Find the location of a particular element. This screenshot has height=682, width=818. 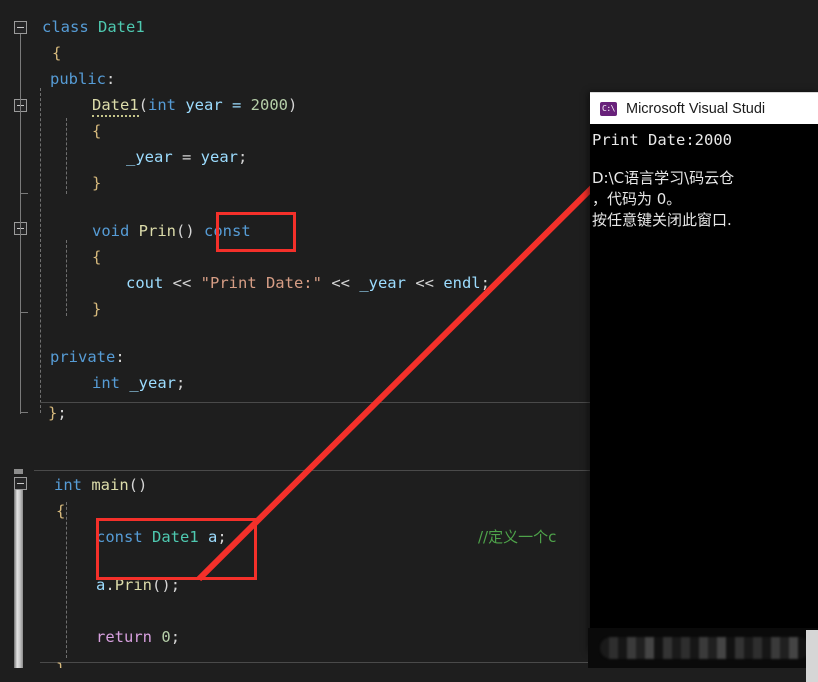

code-line: int _year; is located at coordinates (138, 383).